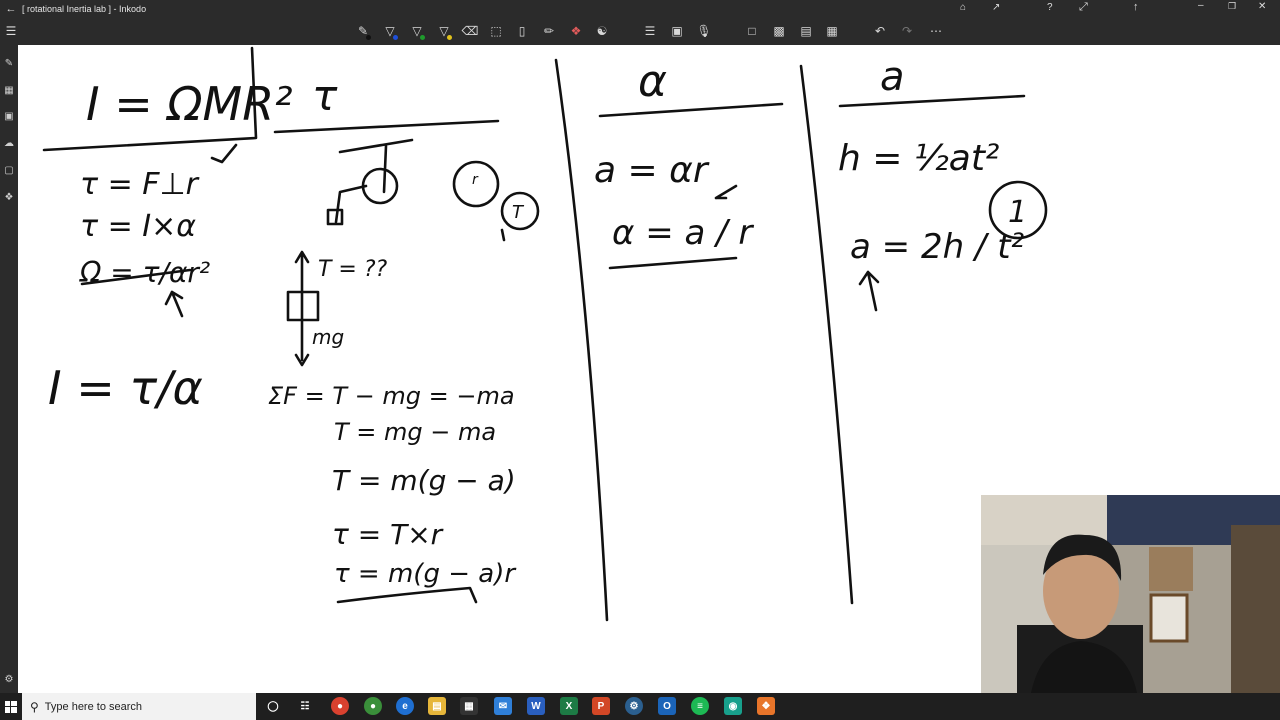 Image resolution: width=1280 pixels, height=720 pixels. I want to click on pen-blue-icon: ▽, so click(390, 31).